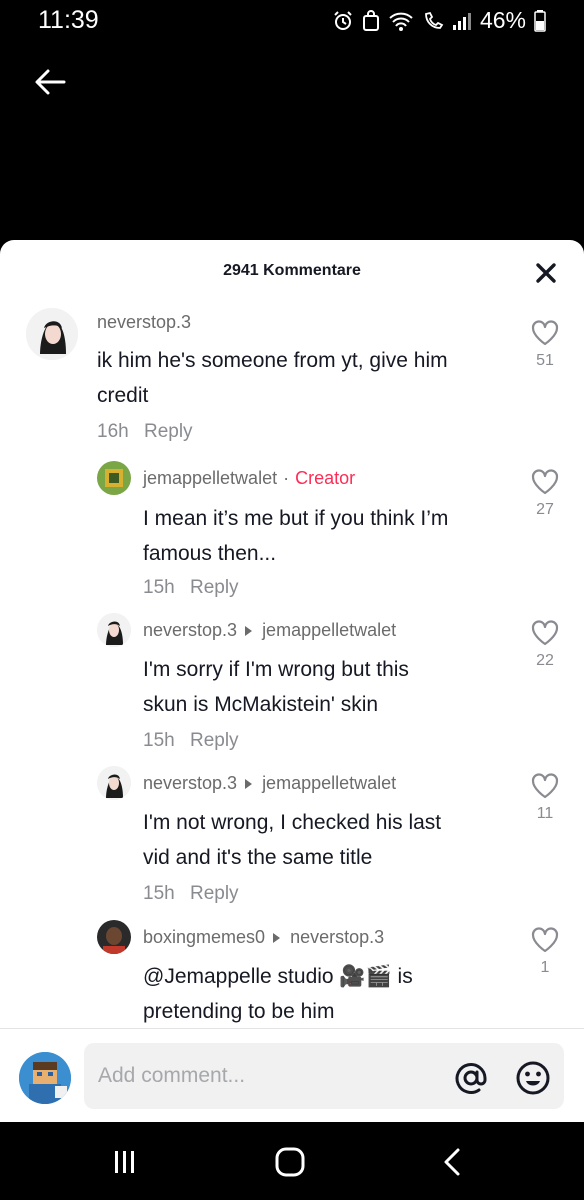 Image resolution: width=584 pixels, height=1200 pixels. I want to click on app-notification-icon, so click(370, 20).